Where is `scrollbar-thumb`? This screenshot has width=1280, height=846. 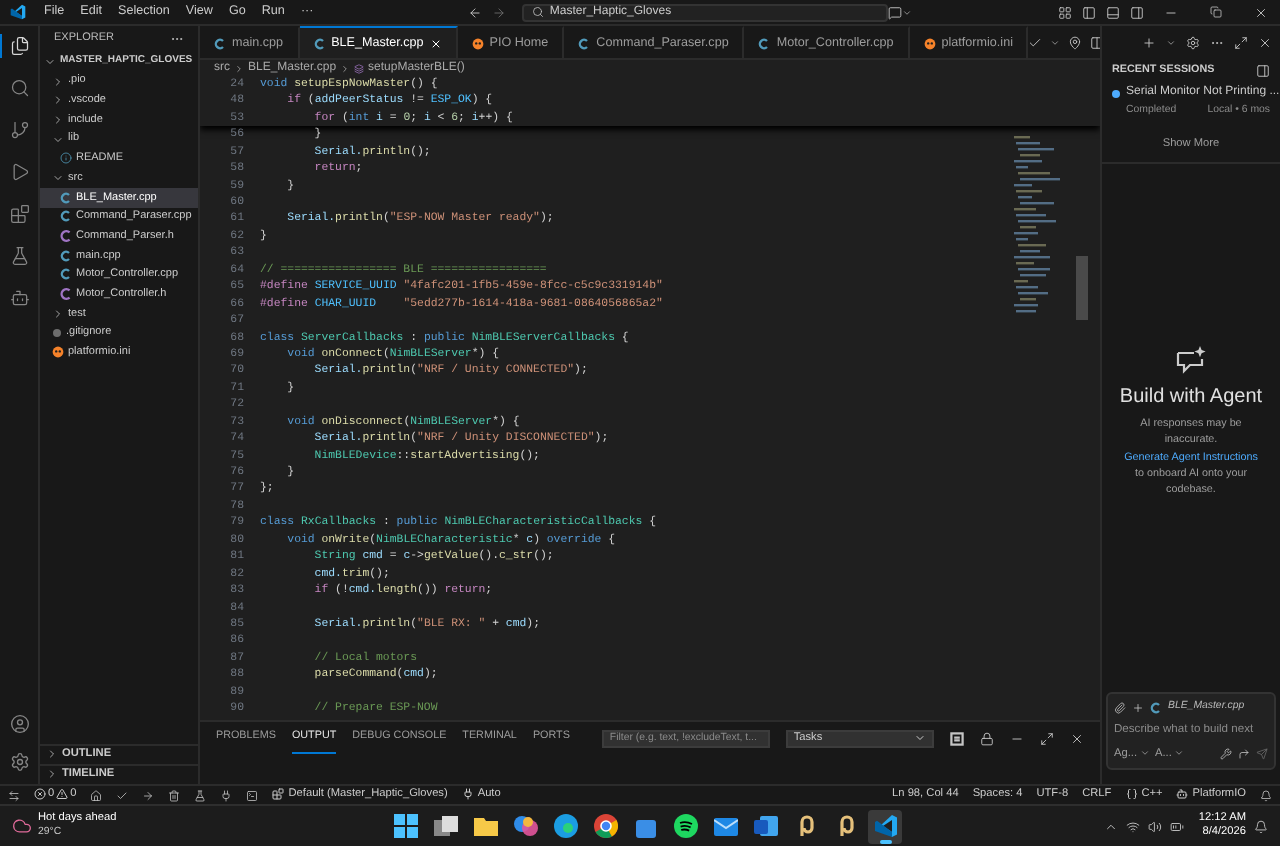 scrollbar-thumb is located at coordinates (1082, 288).